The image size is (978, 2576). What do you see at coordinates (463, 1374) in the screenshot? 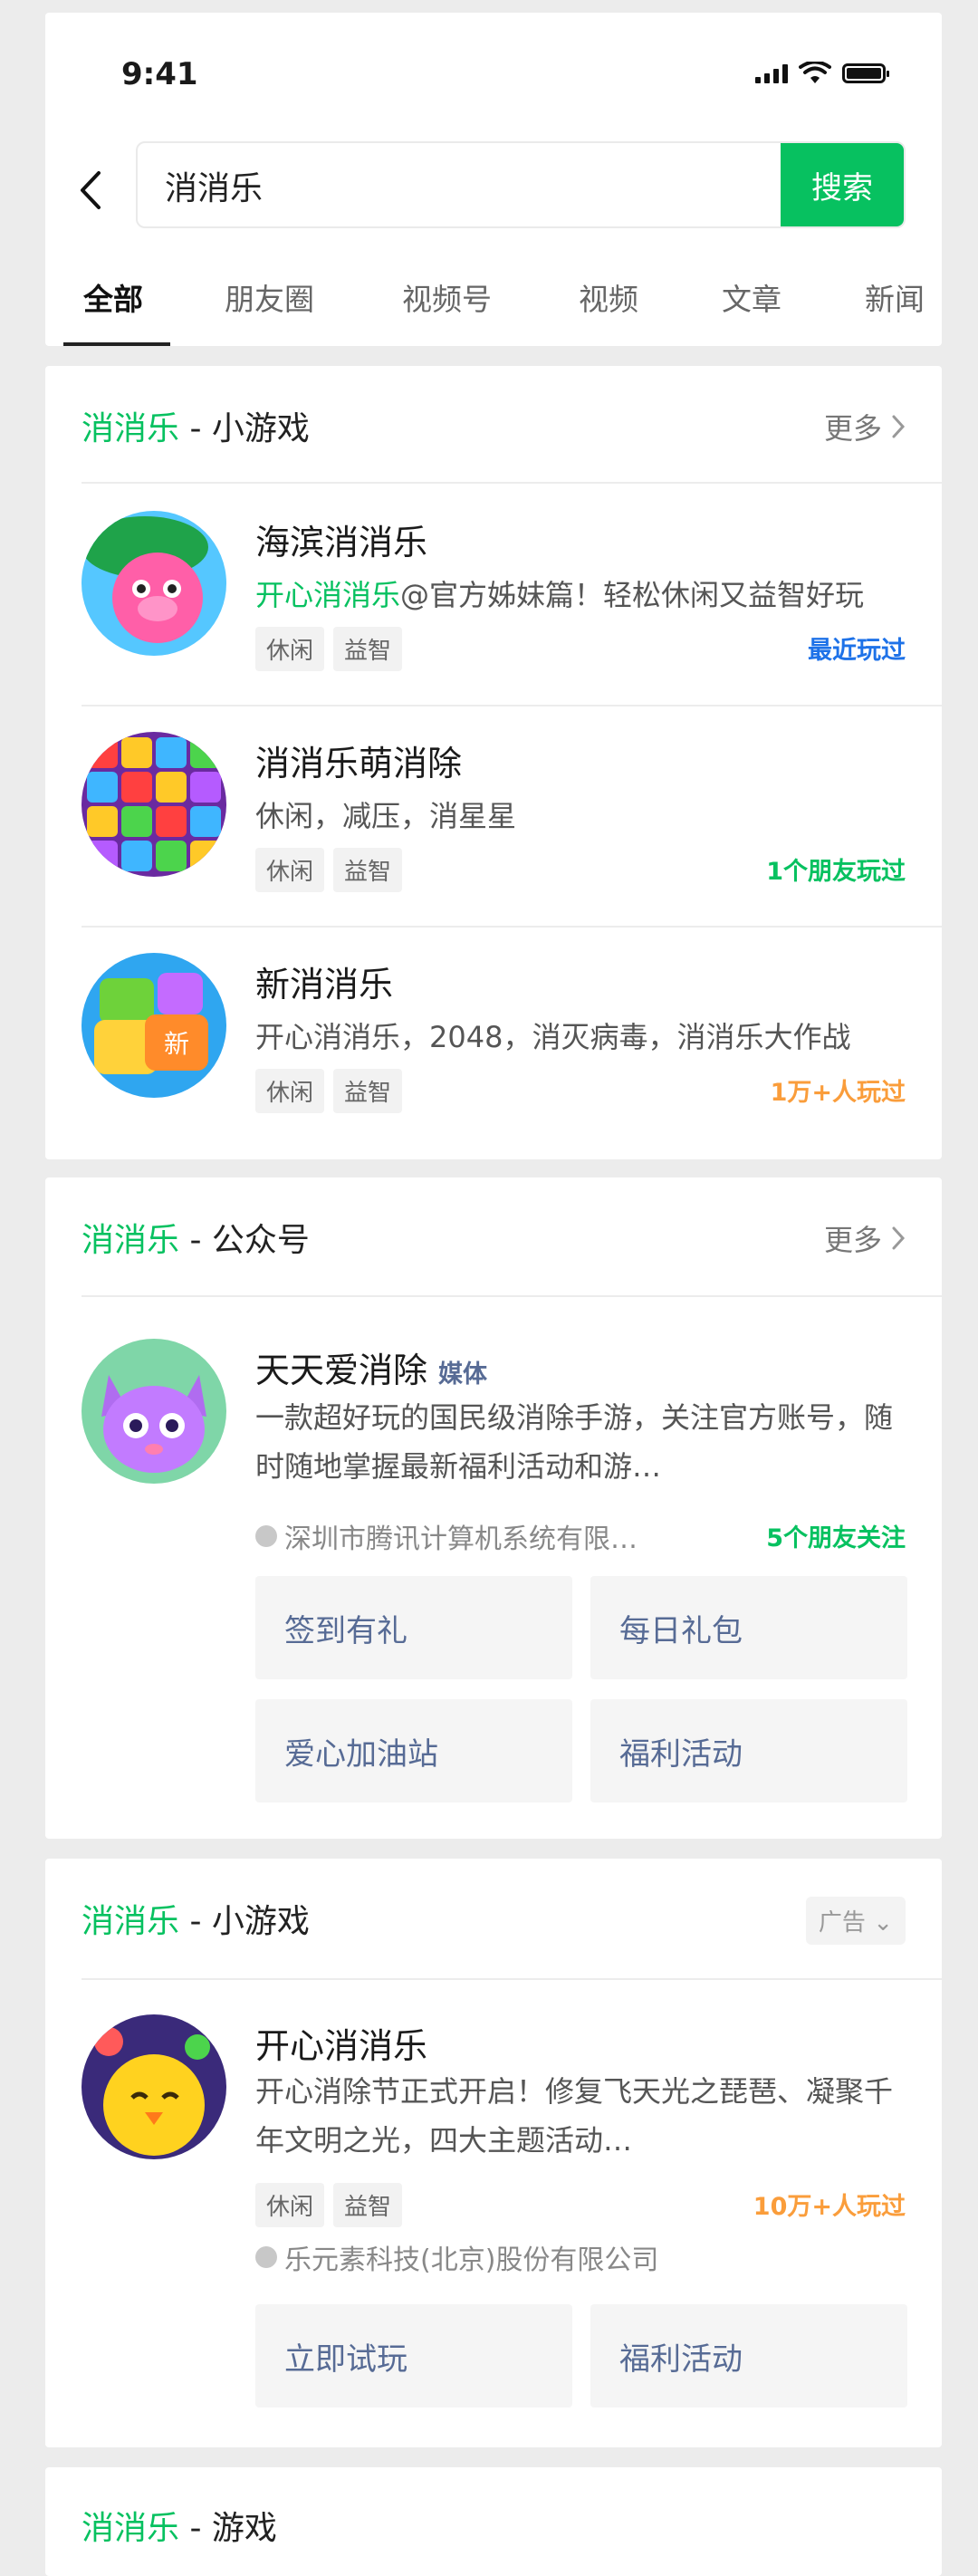
I see `media-badge: 媒体` at bounding box center [463, 1374].